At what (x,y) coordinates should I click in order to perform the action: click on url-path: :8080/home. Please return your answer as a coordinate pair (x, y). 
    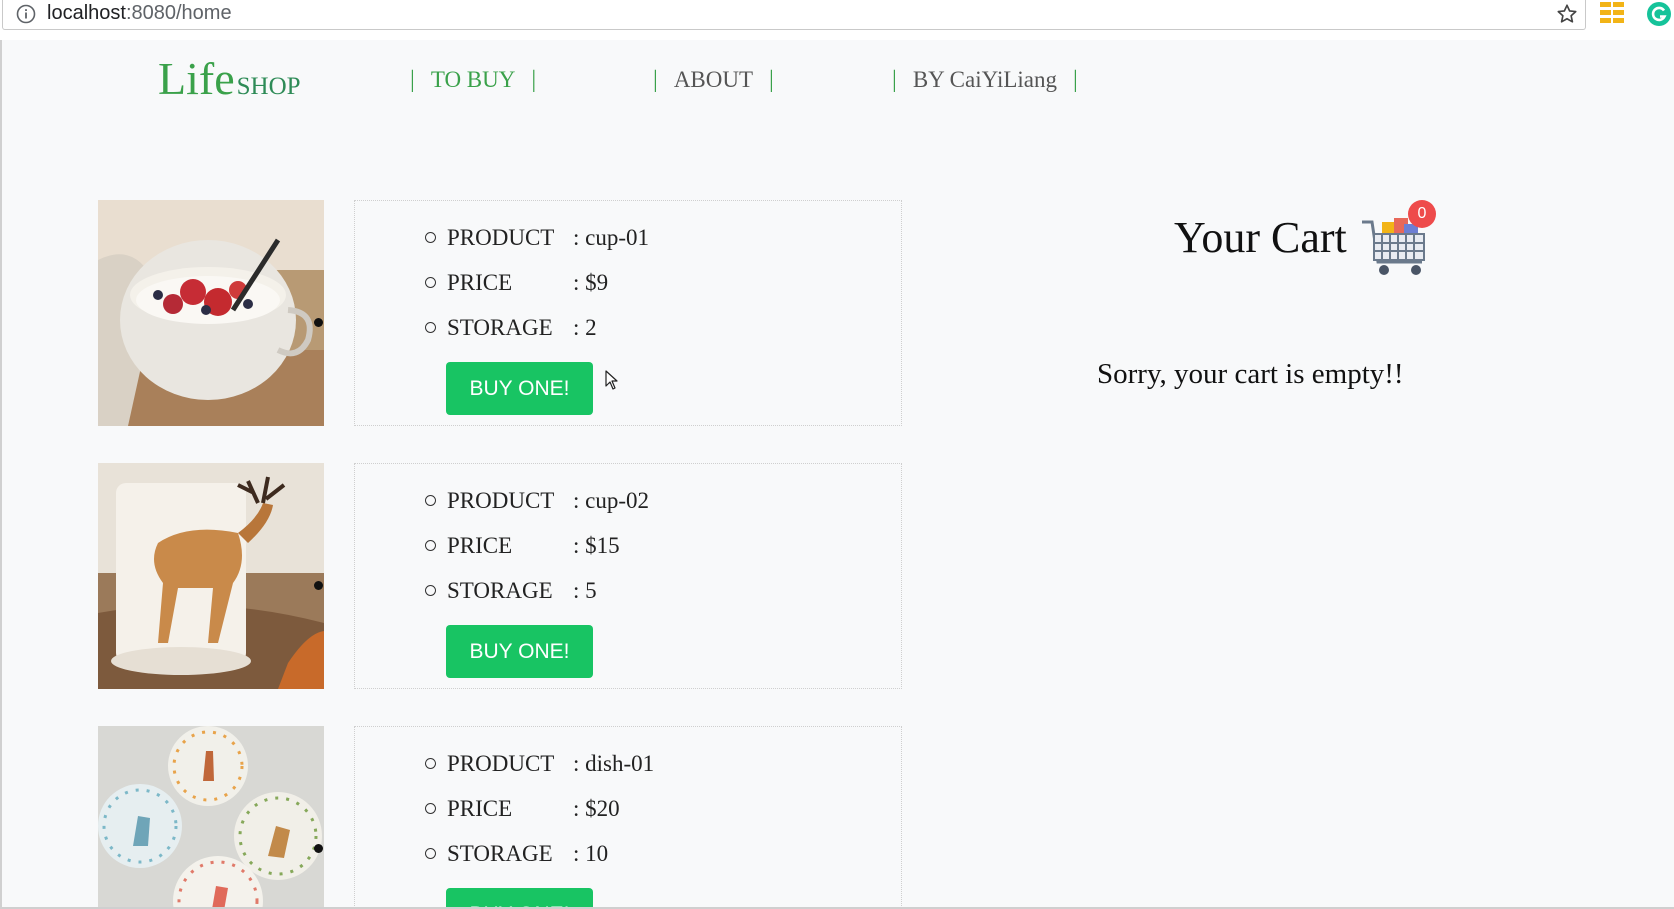
    Looking at the image, I should click on (178, 13).